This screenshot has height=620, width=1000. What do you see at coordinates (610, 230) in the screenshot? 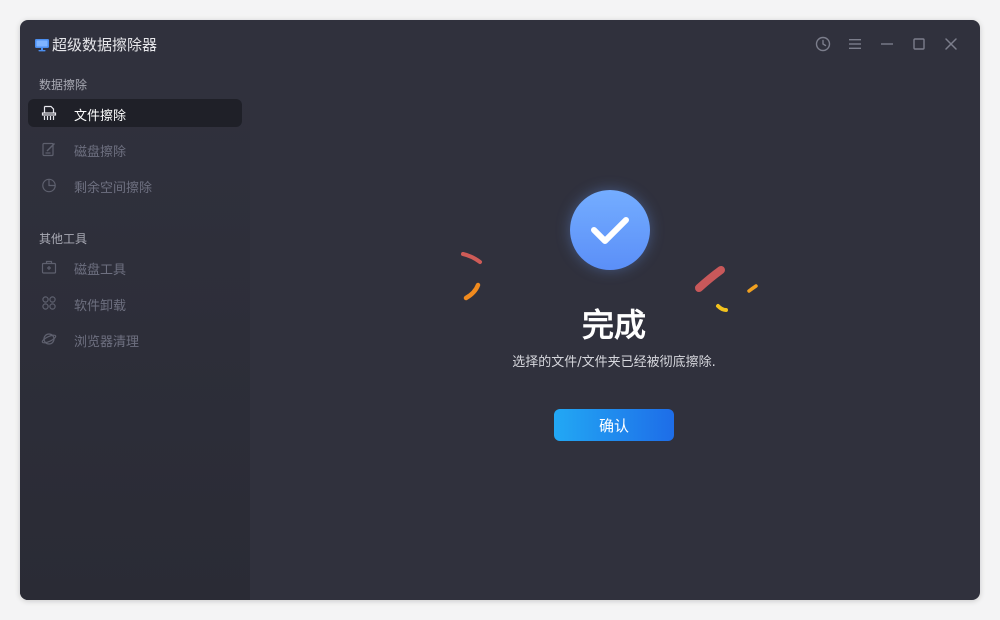
I see `check-circle-icon` at bounding box center [610, 230].